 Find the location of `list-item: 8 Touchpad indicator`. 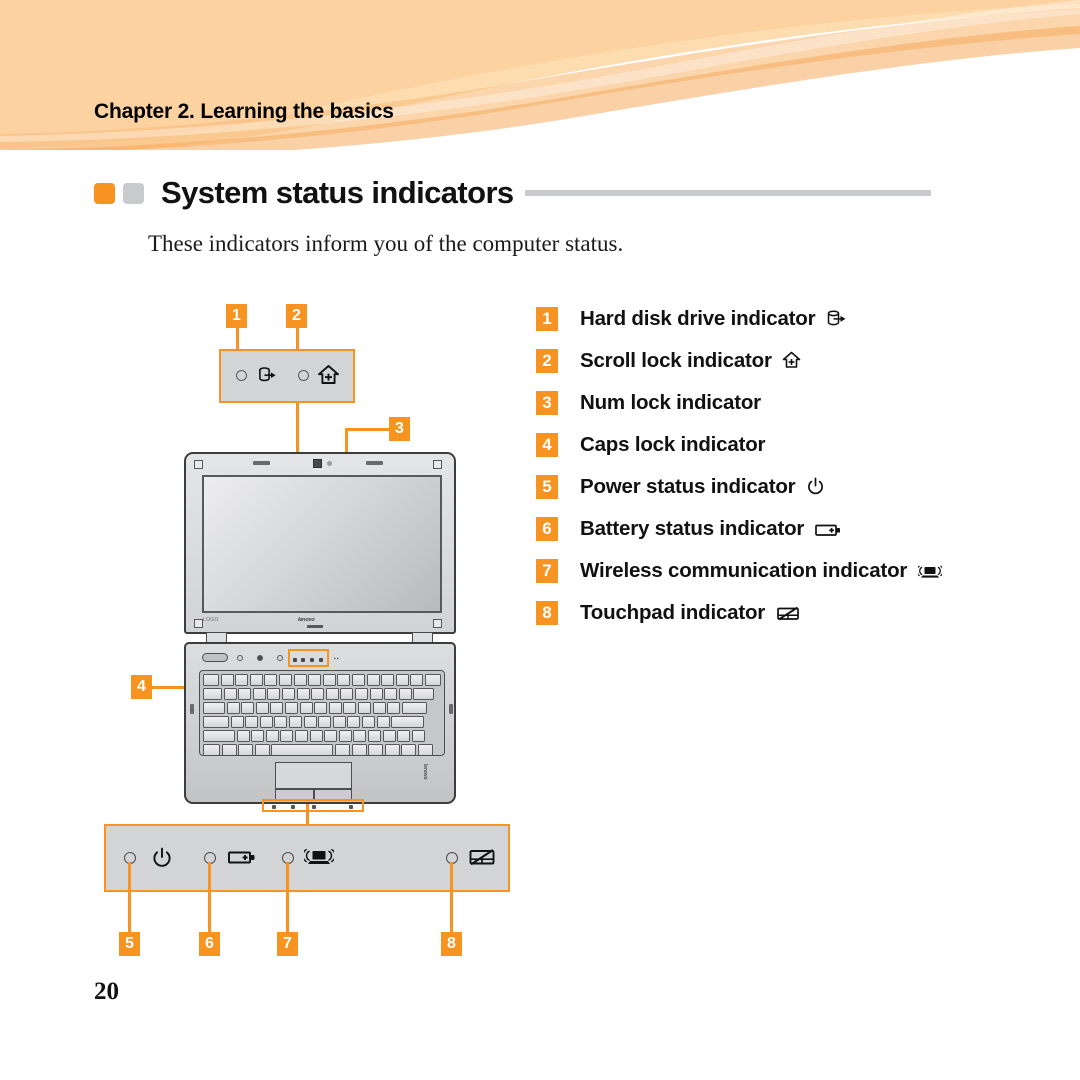

list-item: 8 Touchpad indicator is located at coordinates (746, 612).